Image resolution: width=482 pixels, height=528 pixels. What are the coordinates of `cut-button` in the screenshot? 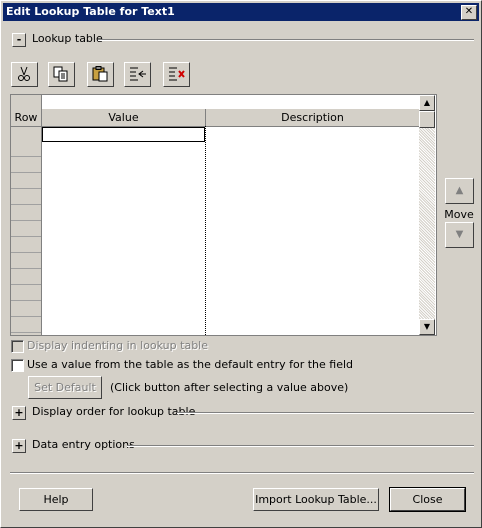 It's located at (24, 74).